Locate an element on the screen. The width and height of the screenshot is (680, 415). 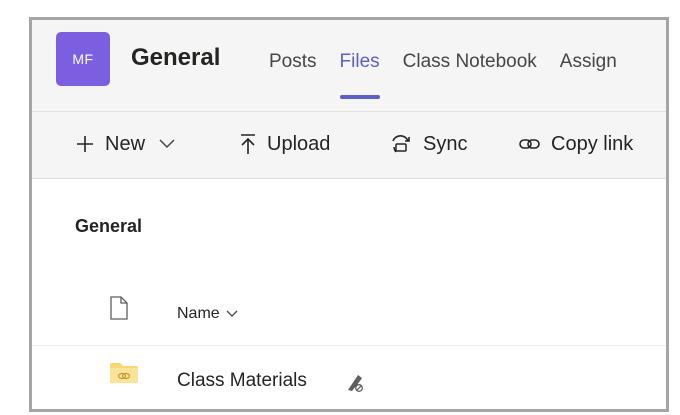
copy-link-button: Copy link is located at coordinates (576, 144).